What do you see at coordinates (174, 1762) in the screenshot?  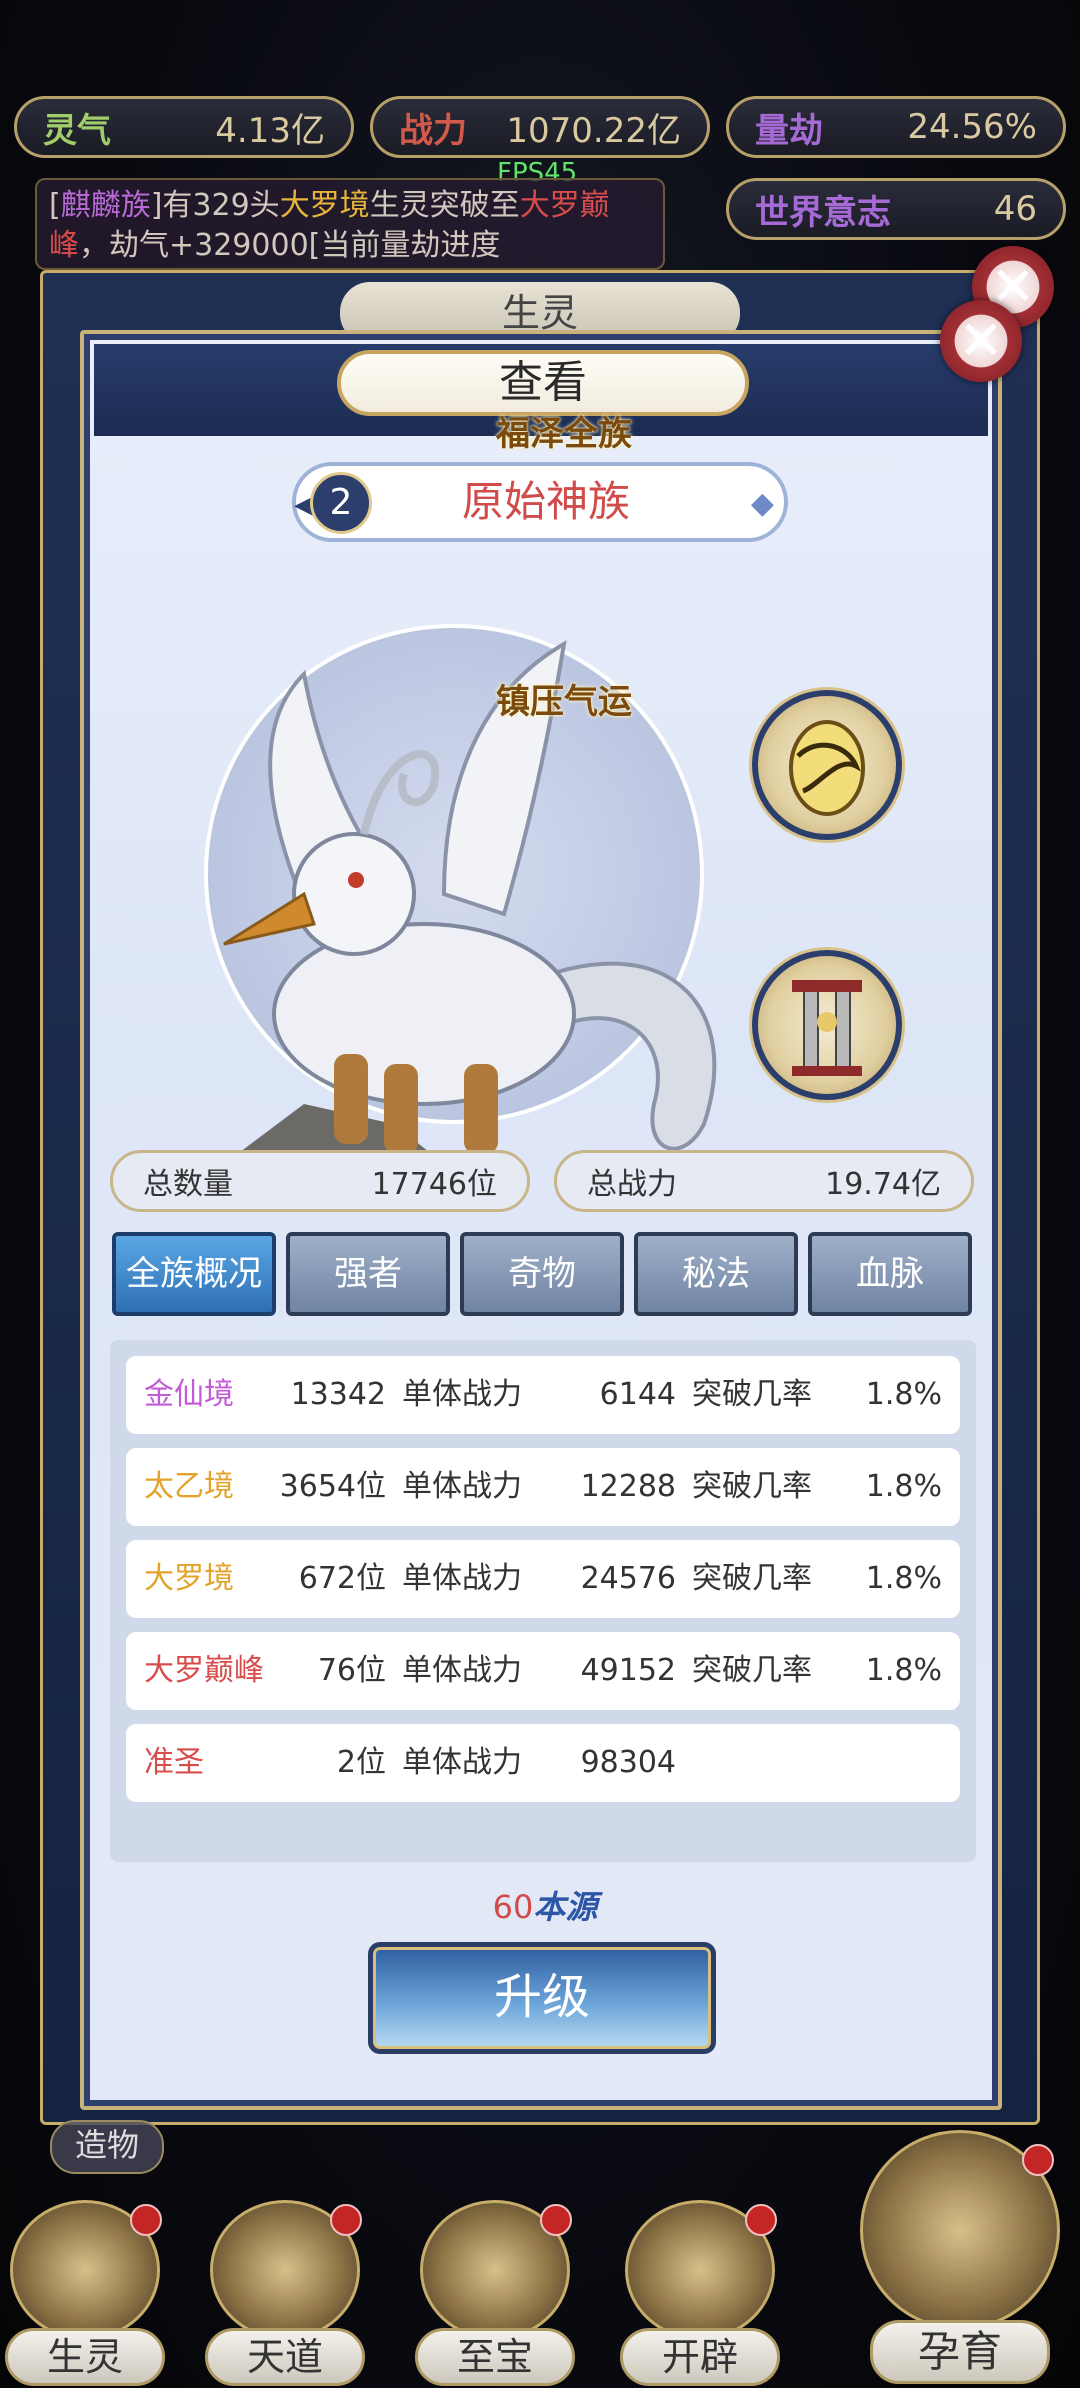 I see `row-realm: 准圣` at bounding box center [174, 1762].